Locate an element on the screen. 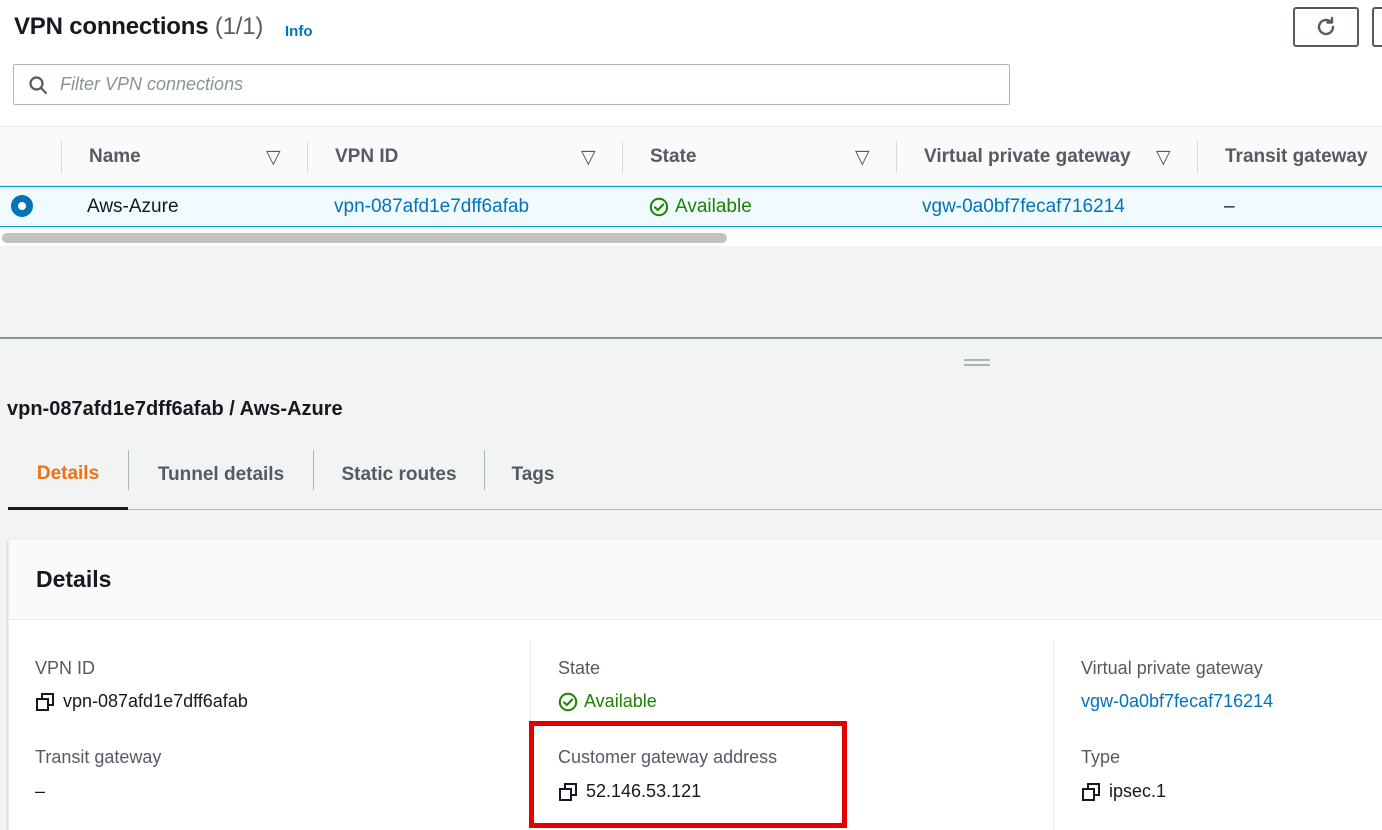  page-title: VPN connections (1/1) is located at coordinates (138, 27).